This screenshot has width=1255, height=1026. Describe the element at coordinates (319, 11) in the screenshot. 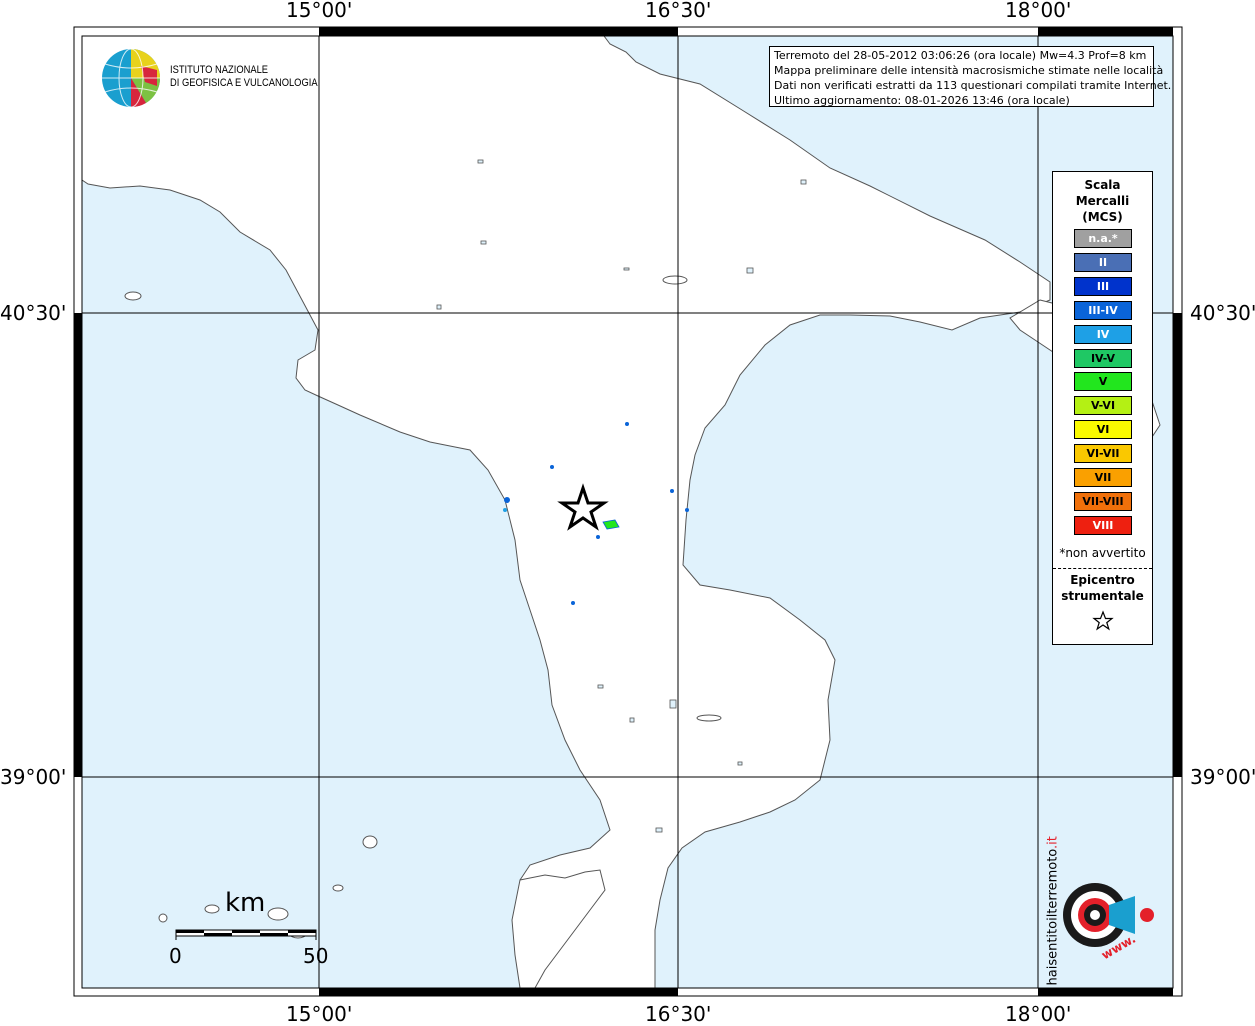

I see `top-lon-label: 15°00'` at that location.